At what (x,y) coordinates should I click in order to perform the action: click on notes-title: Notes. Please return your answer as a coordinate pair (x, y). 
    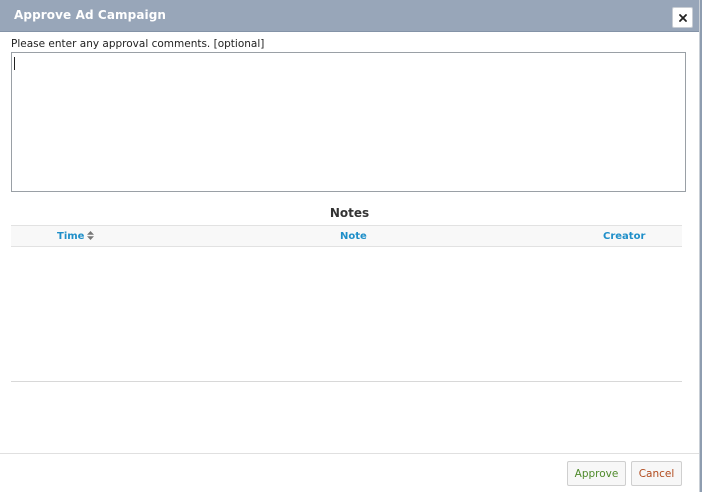
    Looking at the image, I should click on (349, 213).